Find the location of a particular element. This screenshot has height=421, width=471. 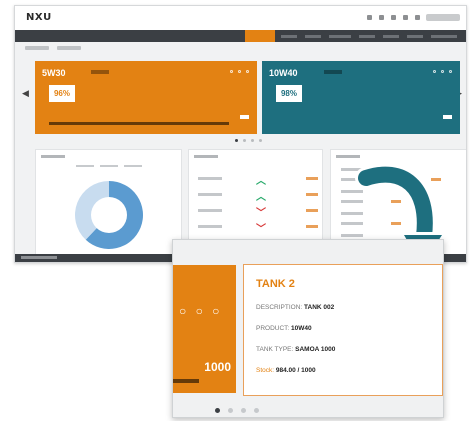

app-logo: NXU is located at coordinates (39, 17).